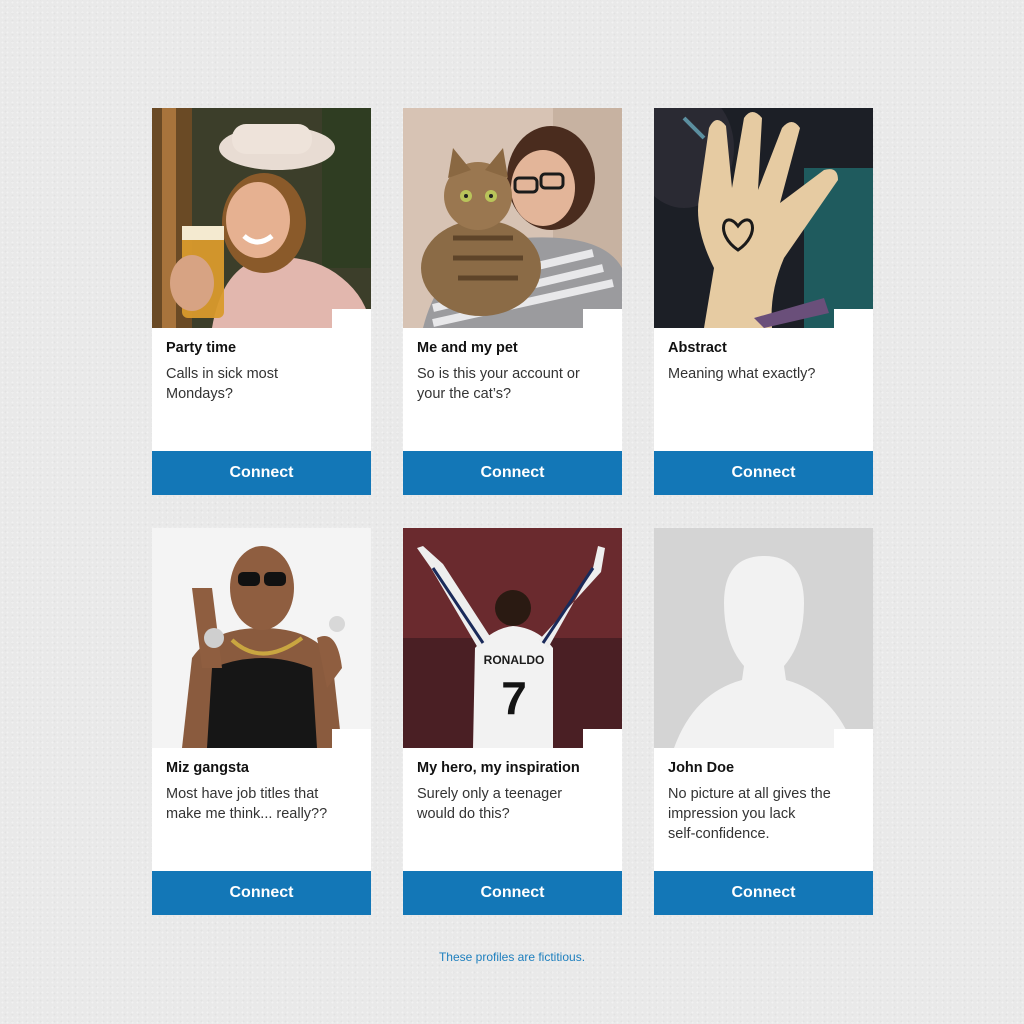 The image size is (1024, 1024). I want to click on disclaimer-footnote: These profiles are fictitious., so click(512, 957).